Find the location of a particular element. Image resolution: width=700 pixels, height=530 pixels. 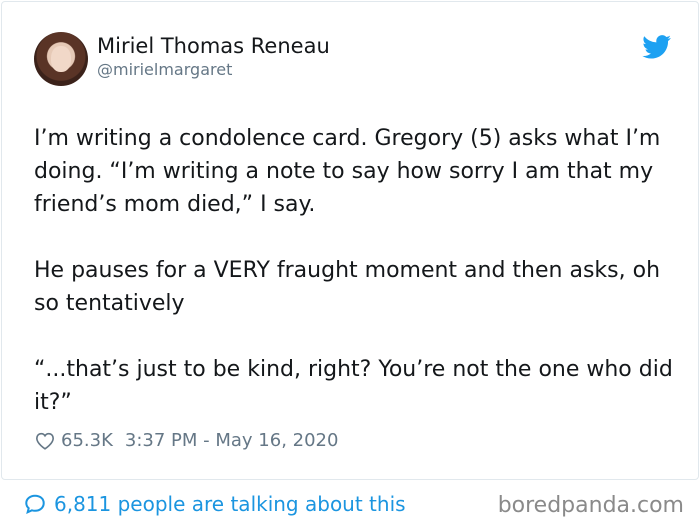

conversation-link: 6,811 people are talking about this is located at coordinates (215, 504).